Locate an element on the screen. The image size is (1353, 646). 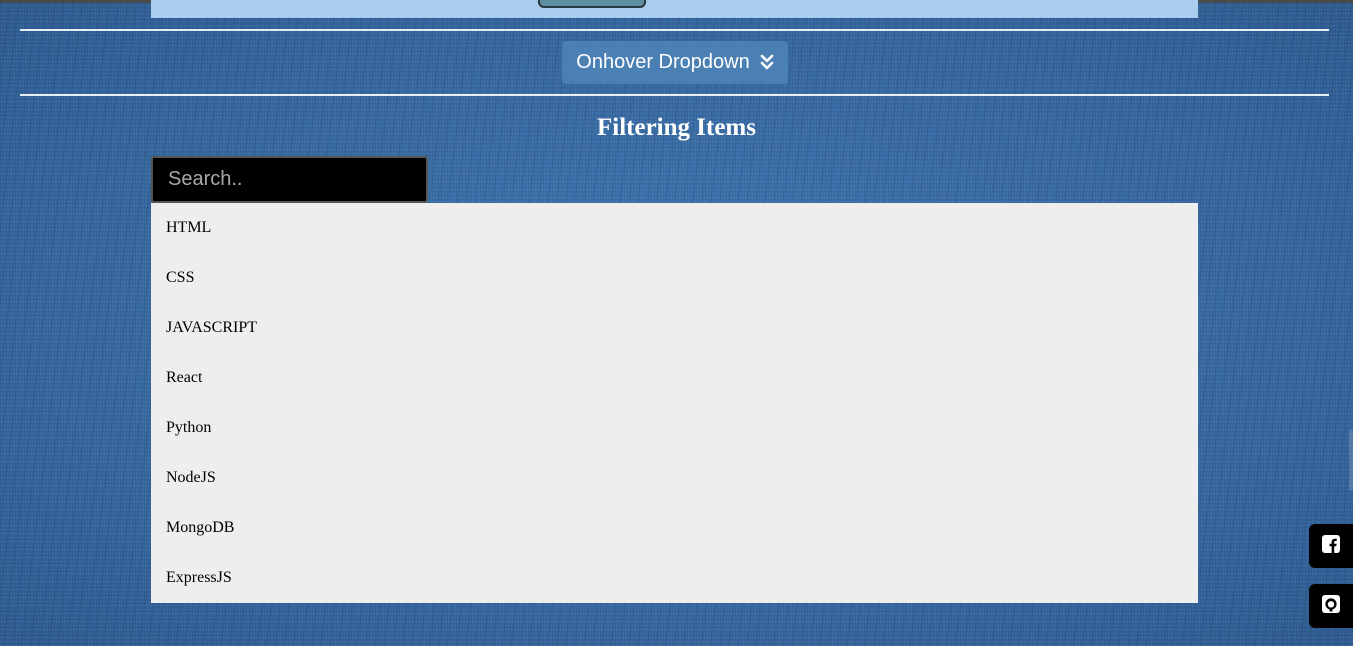
github-button is located at coordinates (1331, 606).